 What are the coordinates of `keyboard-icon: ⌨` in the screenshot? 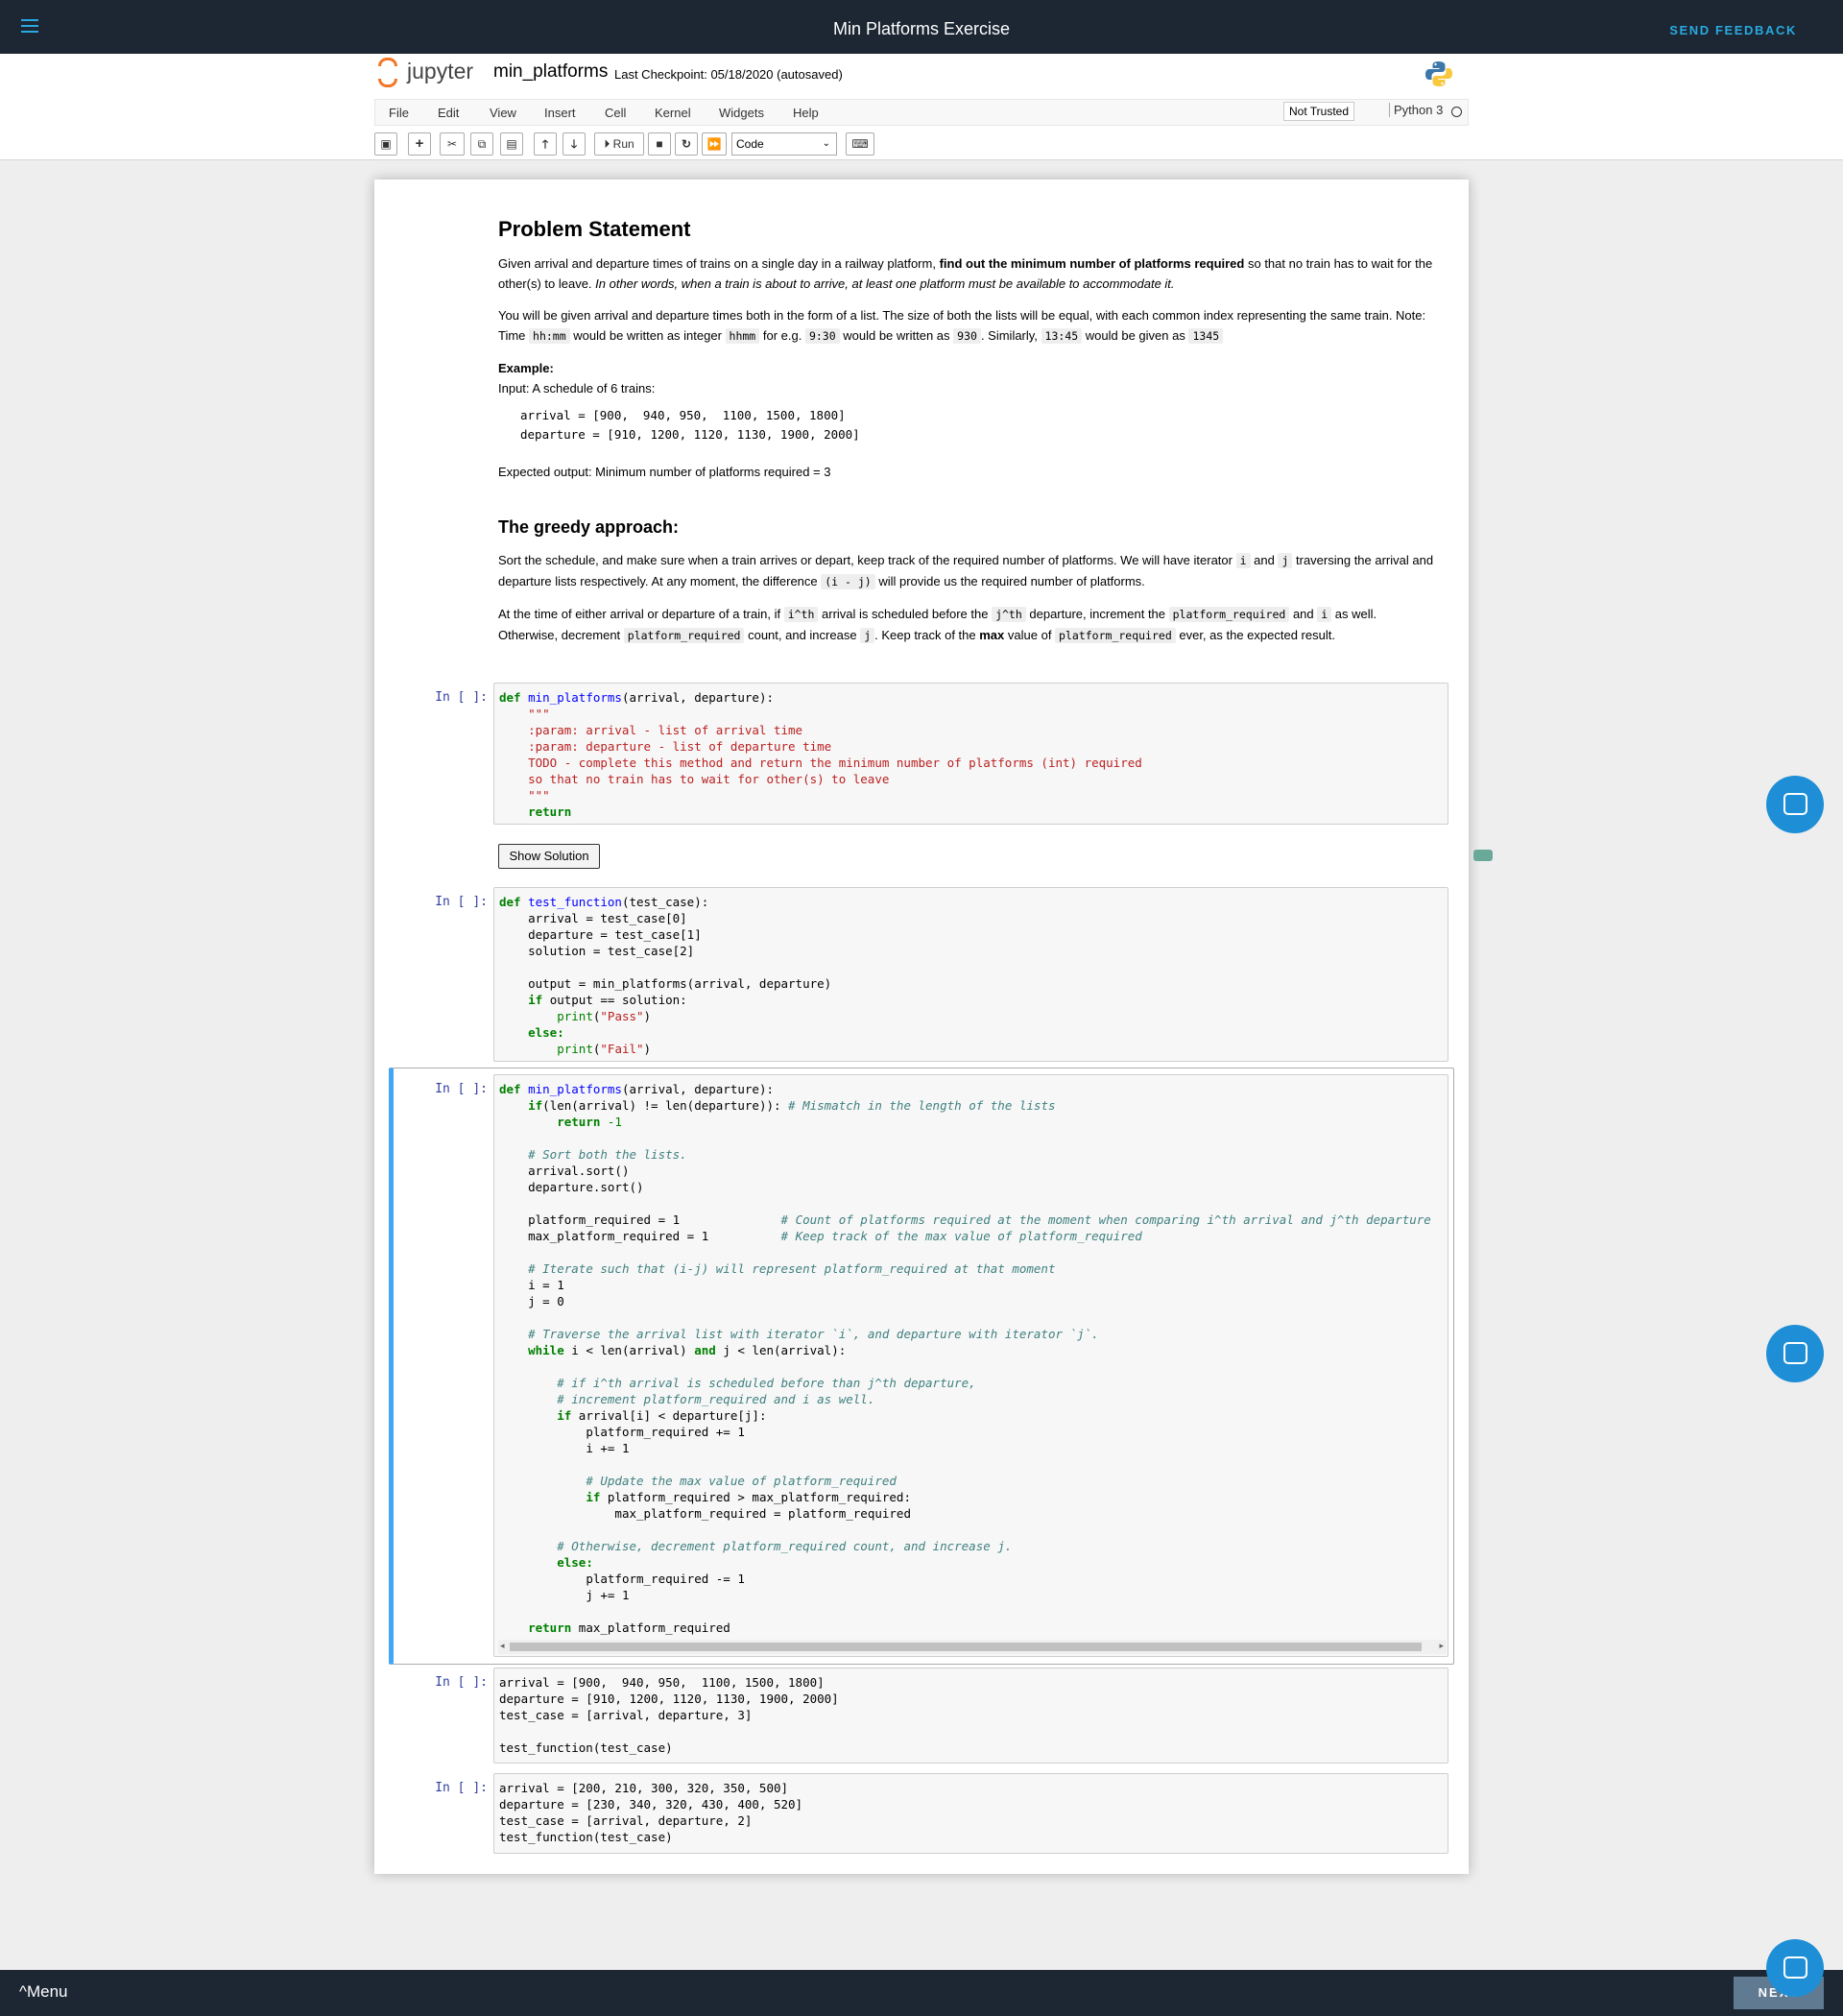 It's located at (860, 144).